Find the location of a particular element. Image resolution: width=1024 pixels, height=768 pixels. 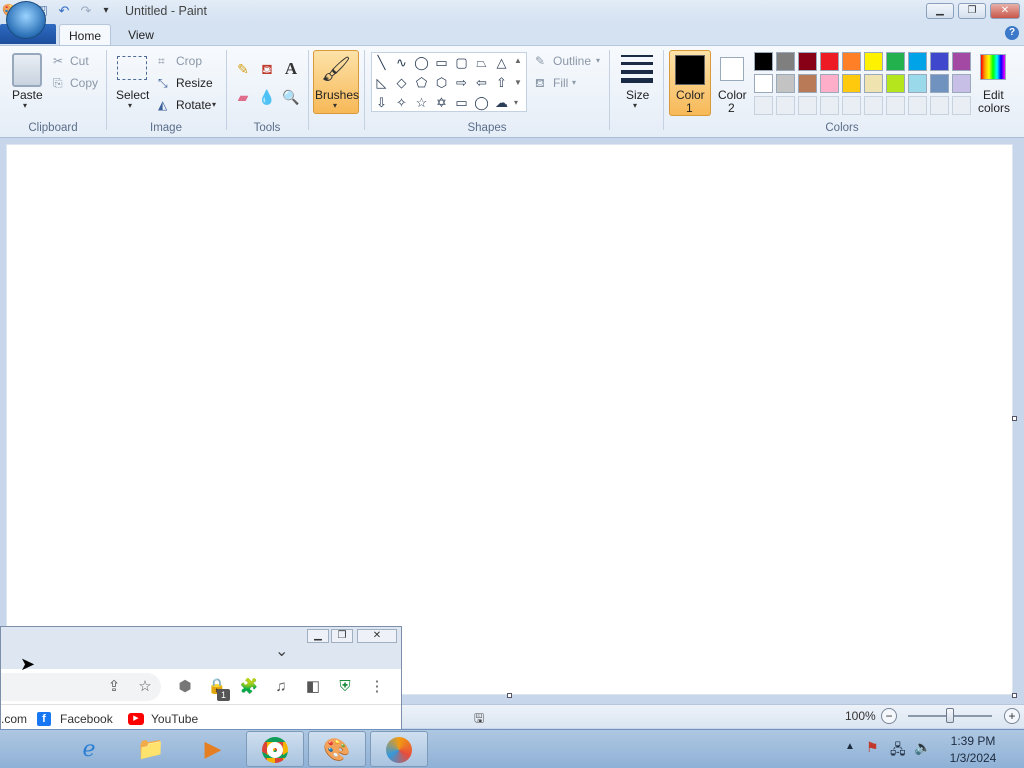

customize-qat-button: ▾ is located at coordinates (106, 11).